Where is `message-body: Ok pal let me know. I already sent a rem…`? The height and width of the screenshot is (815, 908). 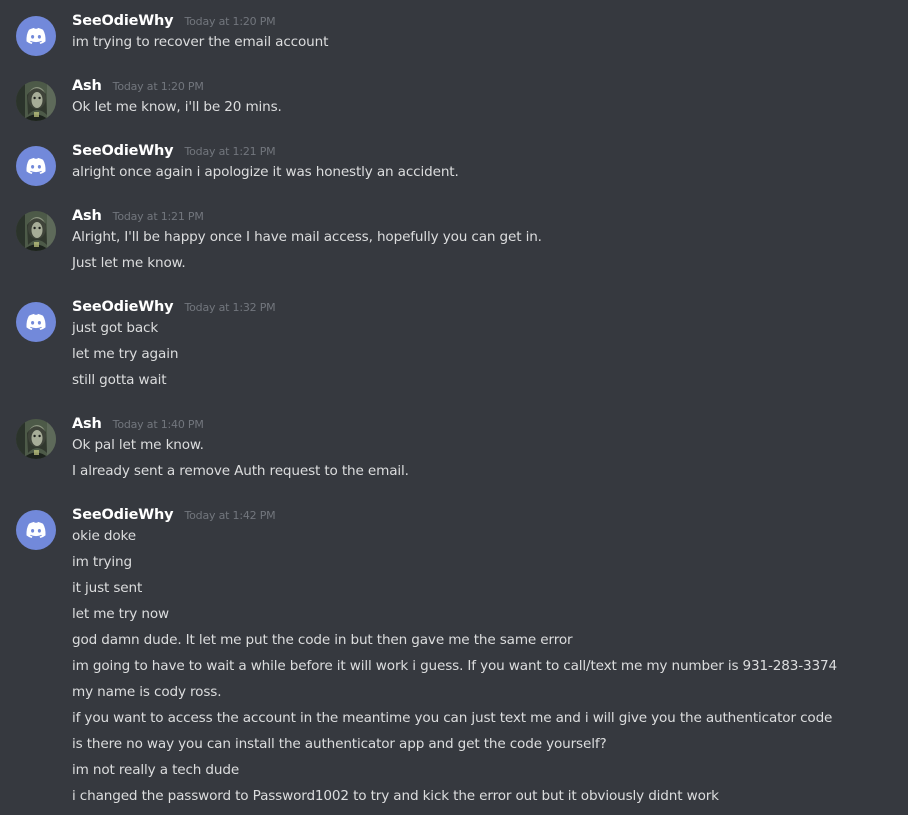
message-body: Ok pal let me know. I already sent a rem… is located at coordinates (240, 458).